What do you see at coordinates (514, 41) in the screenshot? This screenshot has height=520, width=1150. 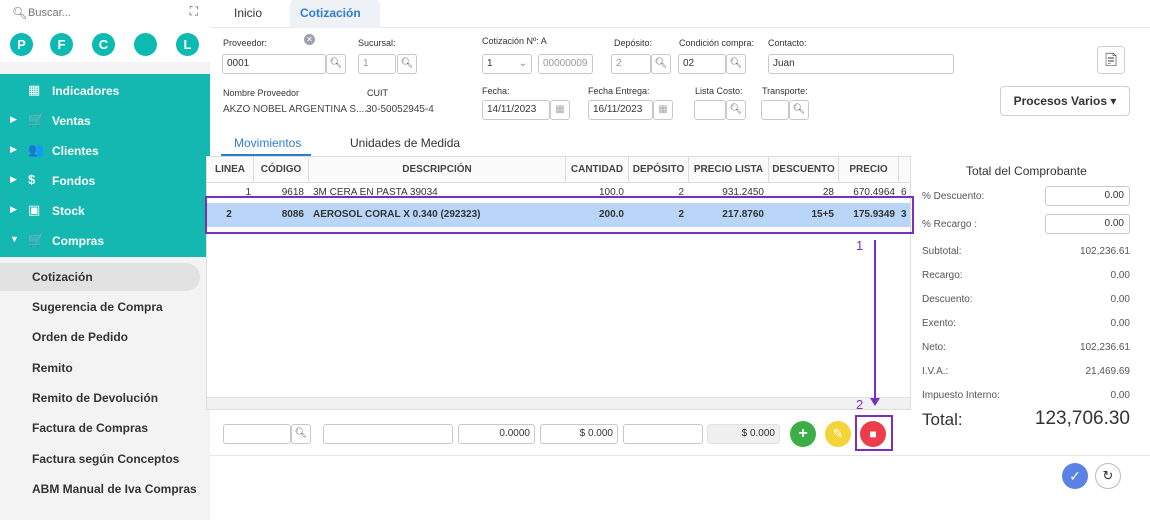 I see `cotizacion-label: Cotización Nº: A` at bounding box center [514, 41].